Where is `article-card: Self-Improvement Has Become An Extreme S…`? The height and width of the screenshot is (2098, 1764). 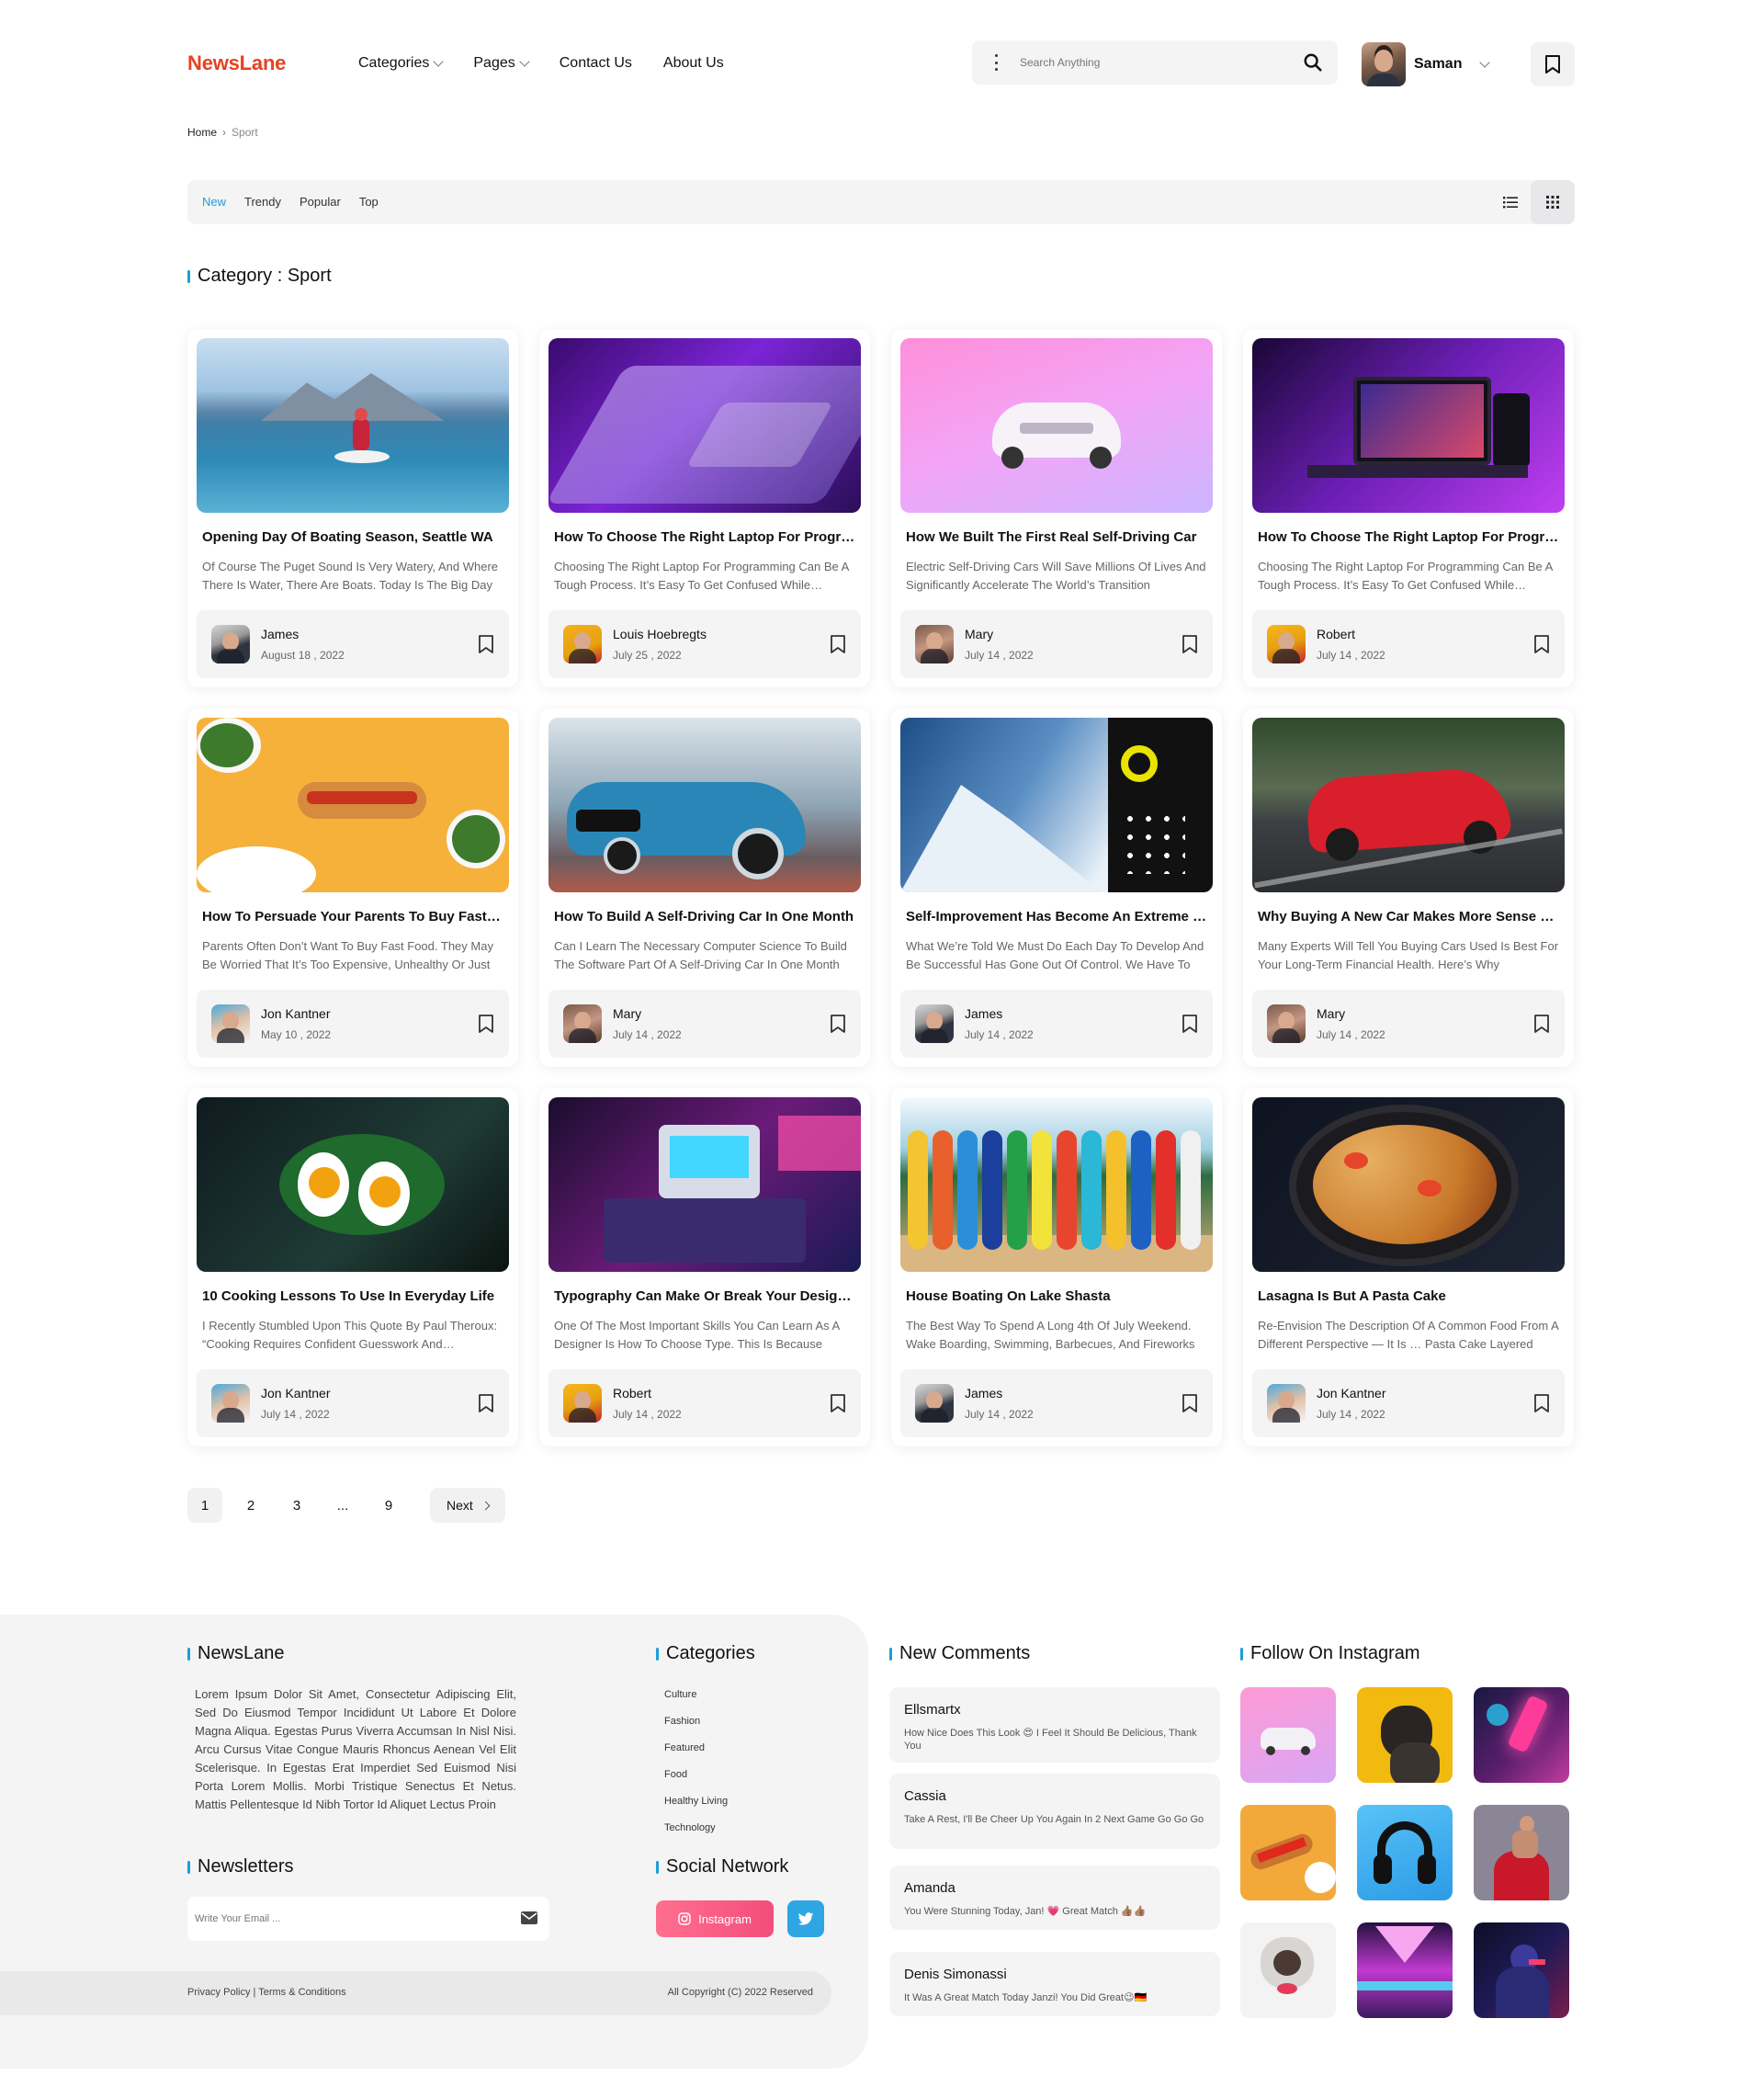
article-card: Self-Improvement Has Become An Extreme S… is located at coordinates (1056, 888).